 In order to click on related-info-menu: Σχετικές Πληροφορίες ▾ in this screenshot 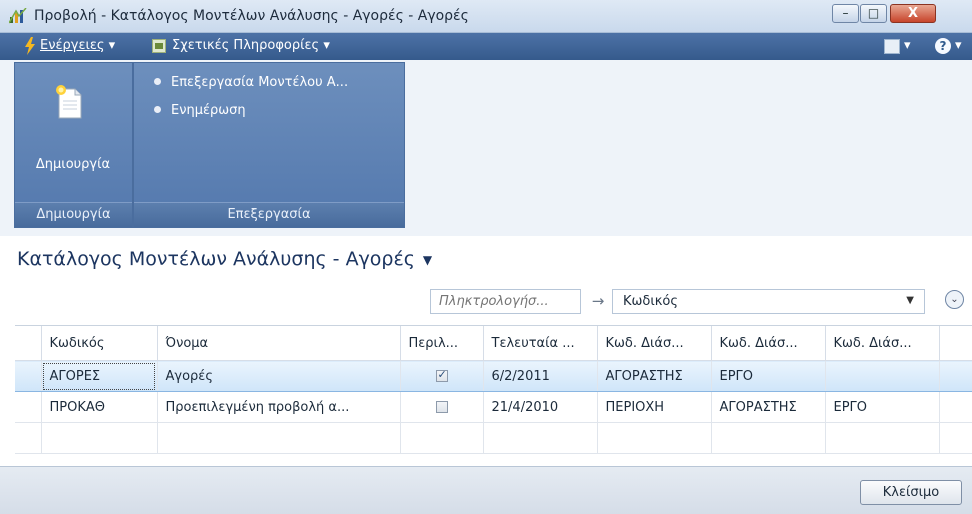, I will do `click(251, 45)`.